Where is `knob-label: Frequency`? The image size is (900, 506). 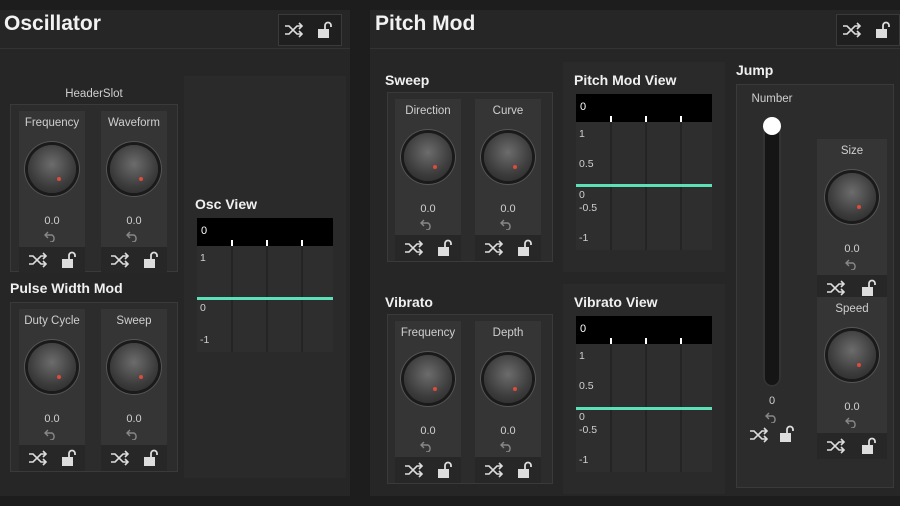 knob-label: Frequency is located at coordinates (52, 123).